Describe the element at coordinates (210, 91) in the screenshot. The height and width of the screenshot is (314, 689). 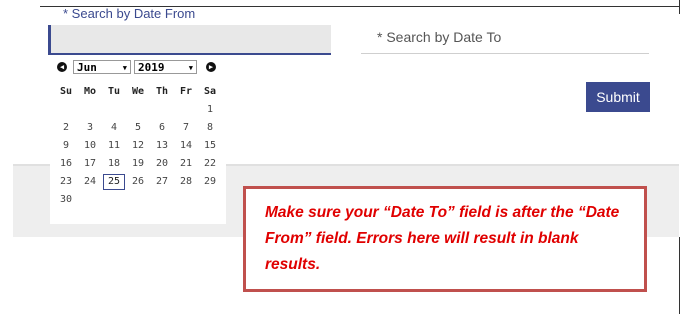
I see `weekday-label: Sa` at that location.